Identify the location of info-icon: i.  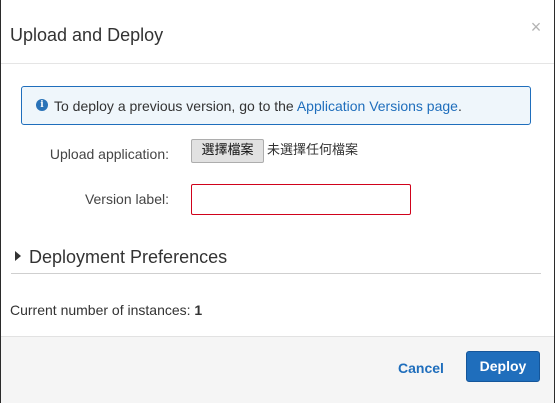
(42, 105).